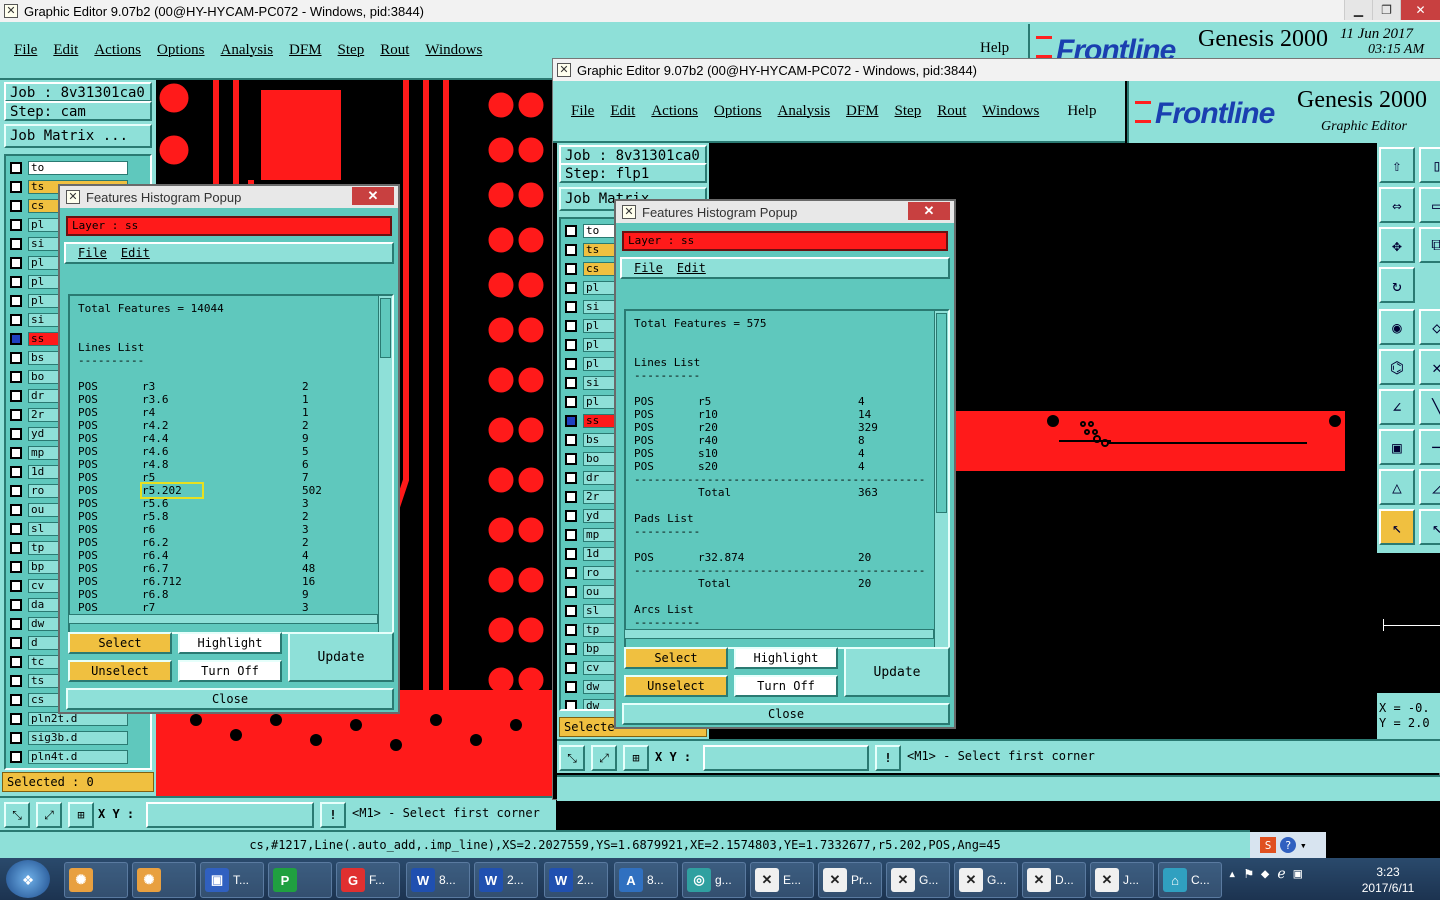  What do you see at coordinates (791, 427) in the screenshot?
I see `popup2-line-row: POS r20 329` at bounding box center [791, 427].